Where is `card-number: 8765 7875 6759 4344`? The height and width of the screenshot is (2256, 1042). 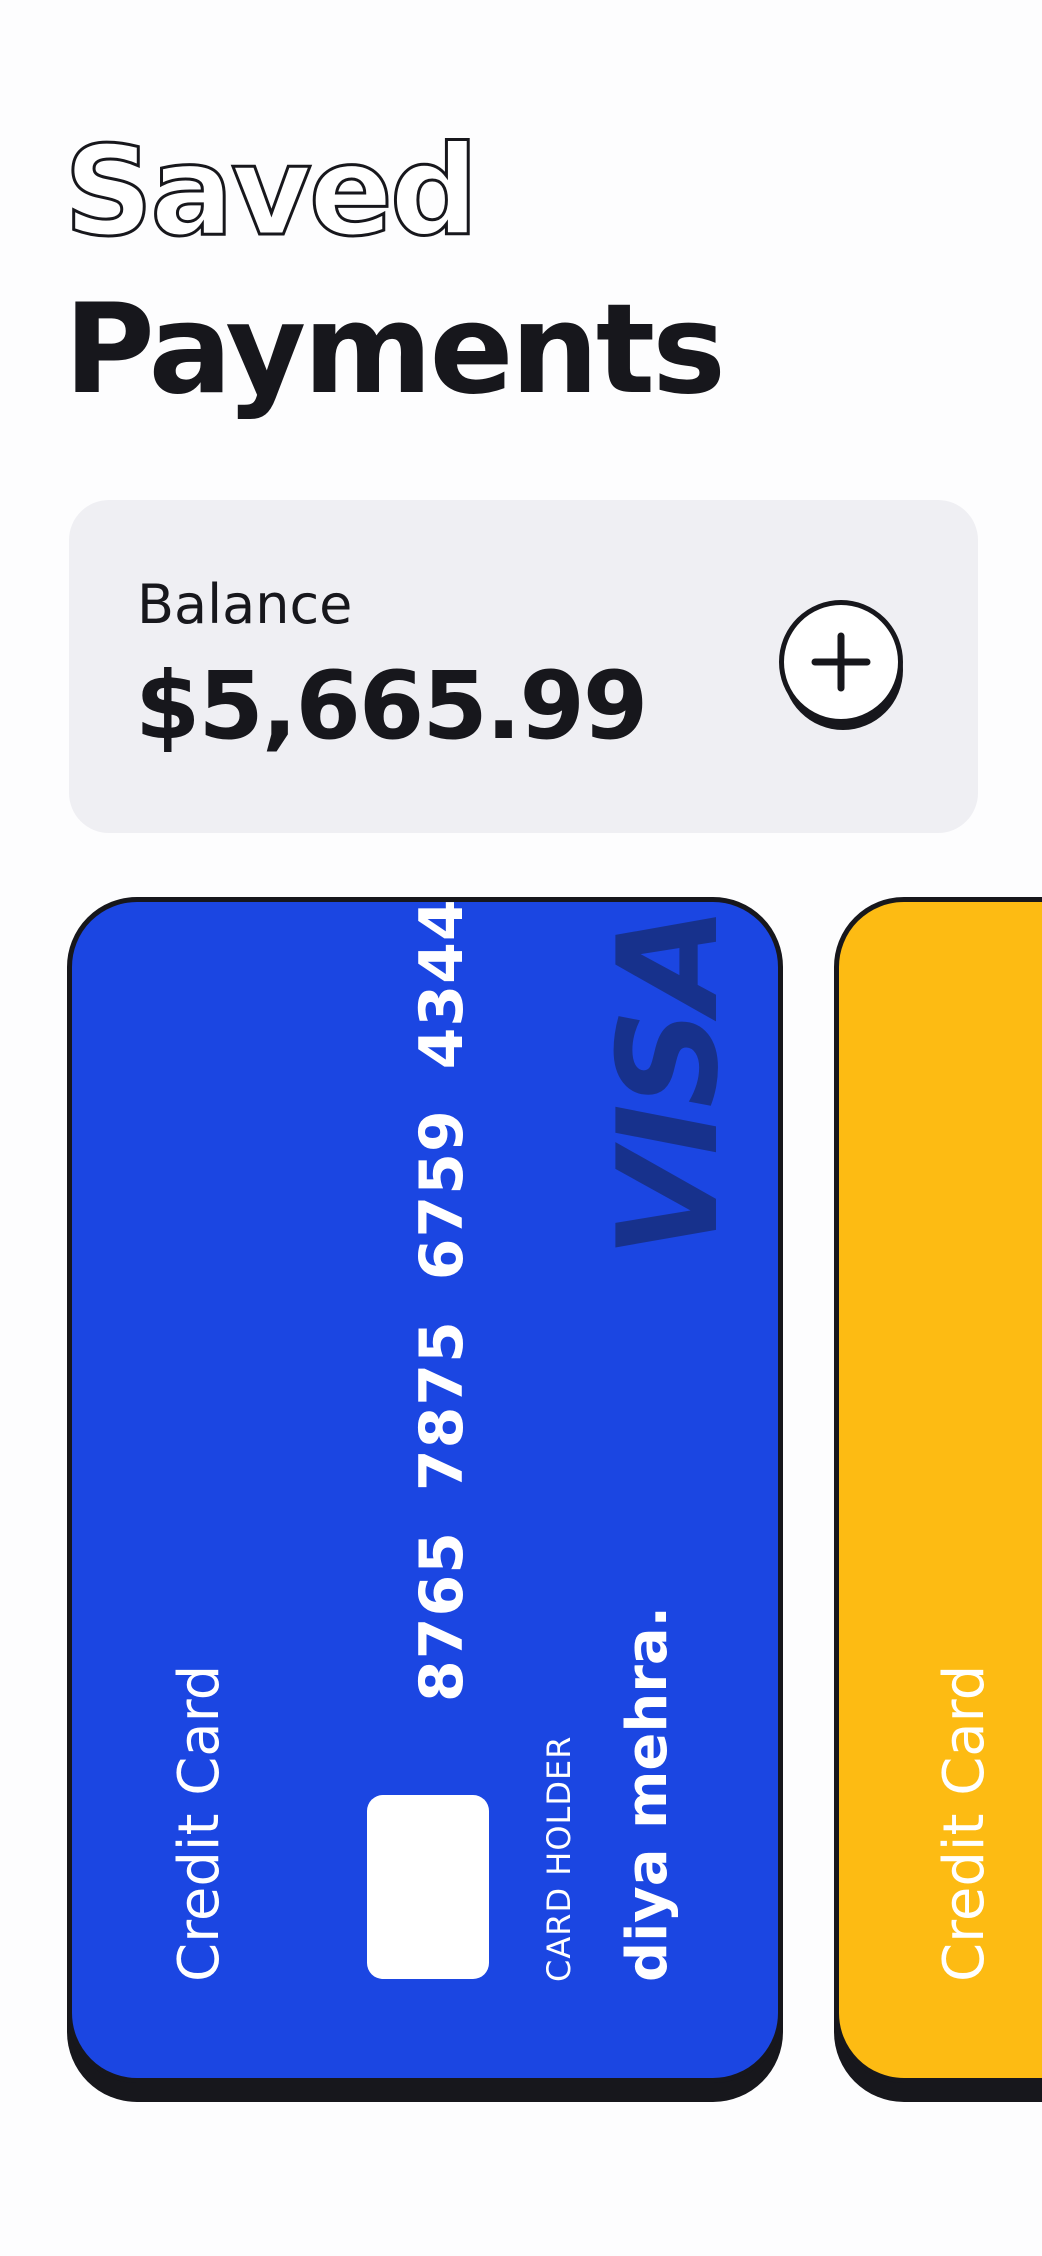
card-number: 8765 7875 6759 4344 is located at coordinates (442, 1300).